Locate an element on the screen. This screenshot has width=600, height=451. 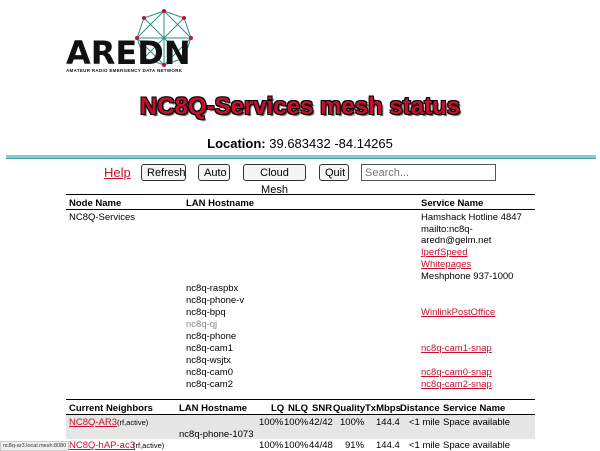
node-name: NC8Q-Services is located at coordinates (102, 217).